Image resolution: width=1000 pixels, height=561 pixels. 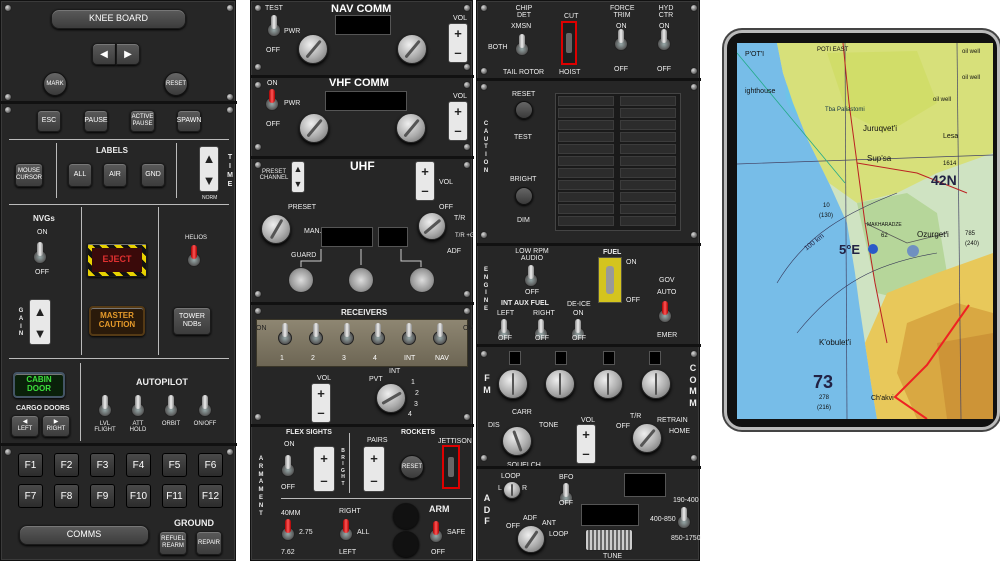 What do you see at coordinates (436, 532) in the screenshot?
I see `master-arm-toggle` at bounding box center [436, 532].